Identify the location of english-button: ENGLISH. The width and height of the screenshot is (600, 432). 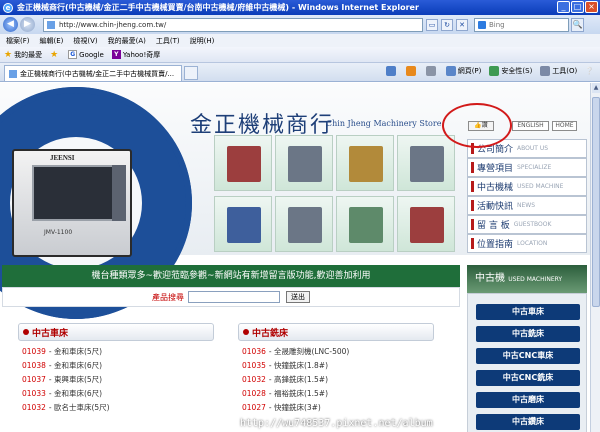
(530, 126).